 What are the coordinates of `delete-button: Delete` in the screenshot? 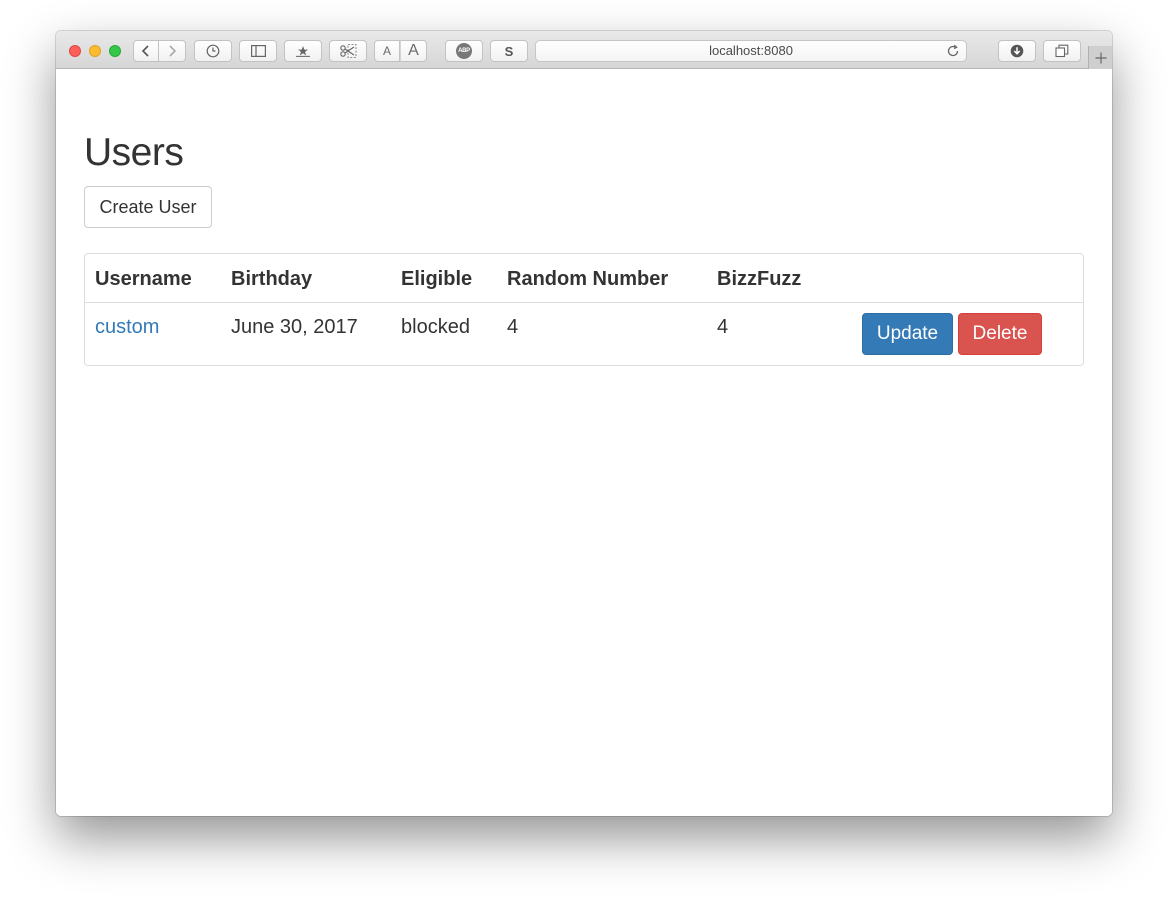 It's located at (1000, 334).